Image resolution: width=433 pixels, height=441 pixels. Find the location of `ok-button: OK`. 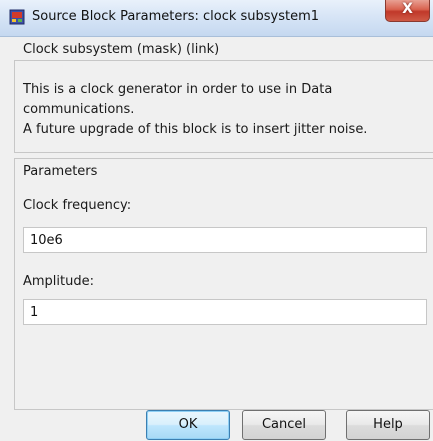

ok-button: OK is located at coordinates (188, 425).